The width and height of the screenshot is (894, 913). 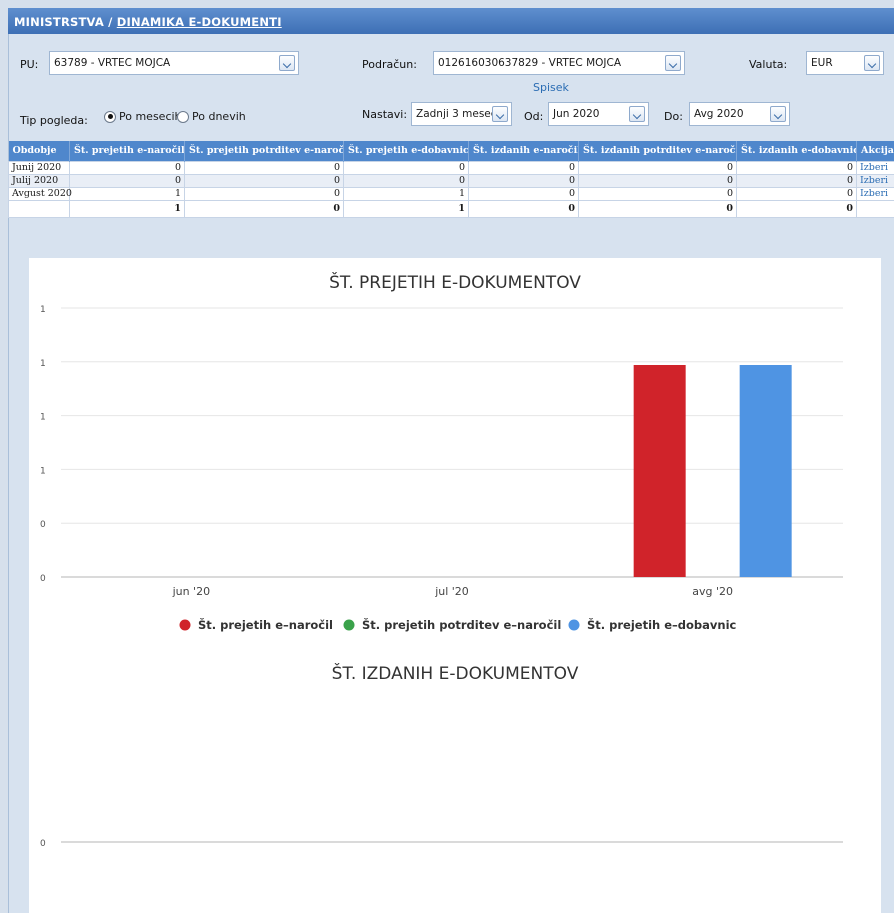 I want to click on valuta-select: EUR, so click(x=845, y=63).